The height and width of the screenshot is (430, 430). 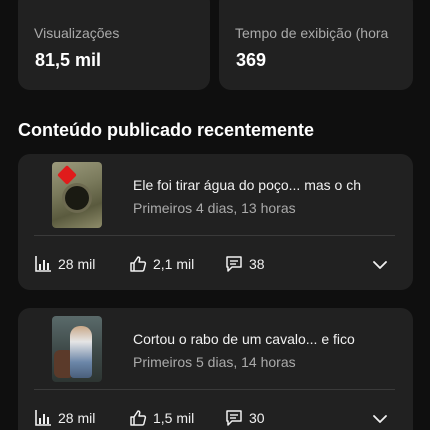 I want to click on likes-metric: 1,5 mil, so click(x=161, y=418).